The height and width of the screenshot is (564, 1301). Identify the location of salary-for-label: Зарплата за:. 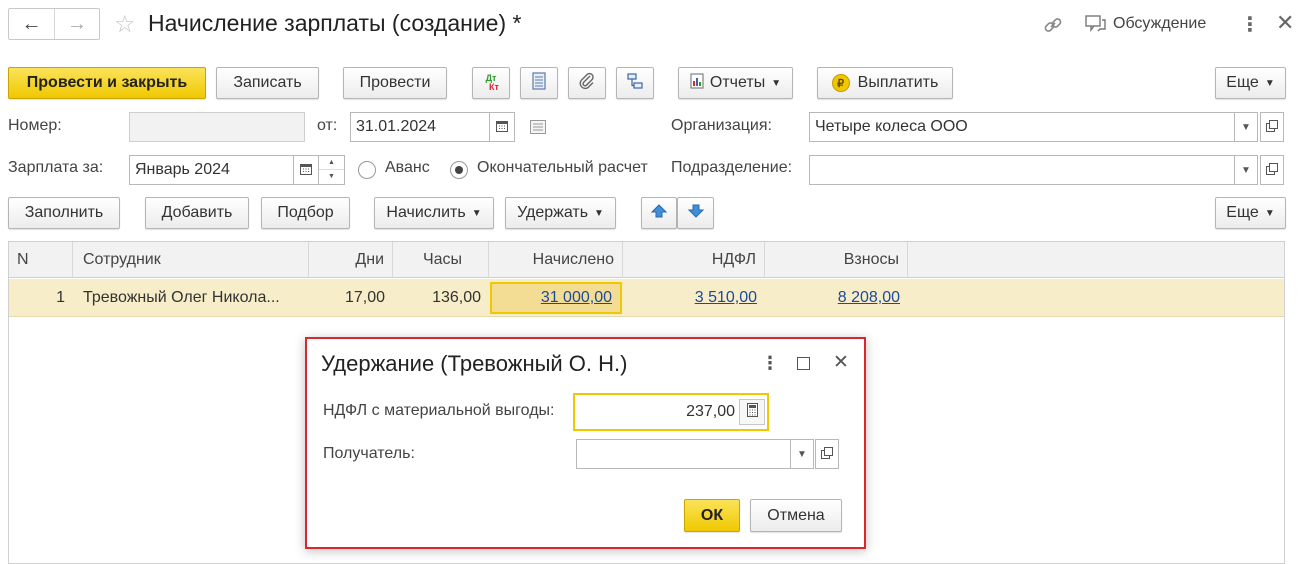
(56, 167).